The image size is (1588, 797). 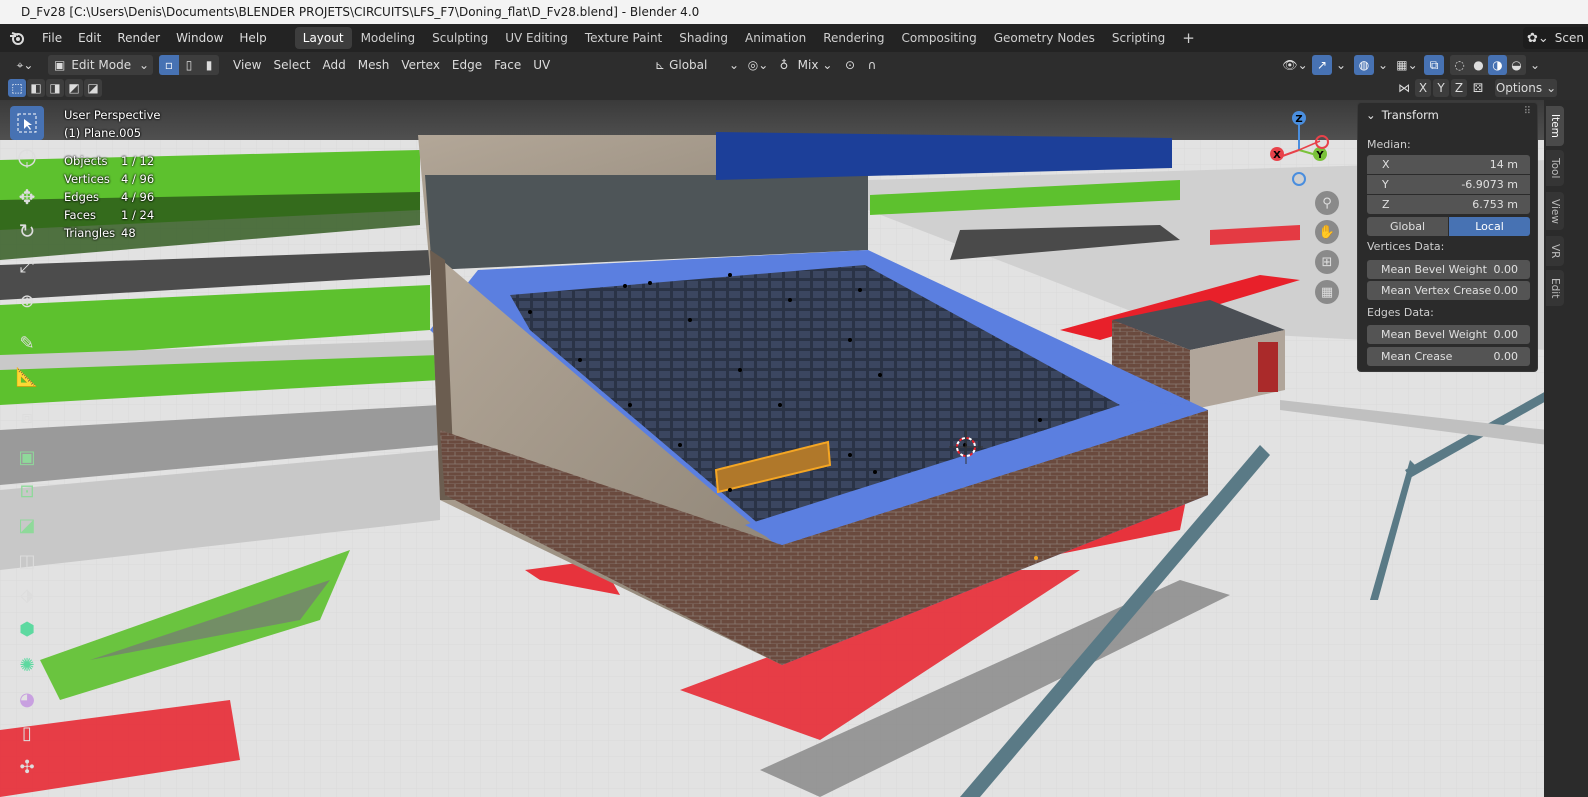 What do you see at coordinates (853, 38) in the screenshot?
I see `tab-rendering: Rendering` at bounding box center [853, 38].